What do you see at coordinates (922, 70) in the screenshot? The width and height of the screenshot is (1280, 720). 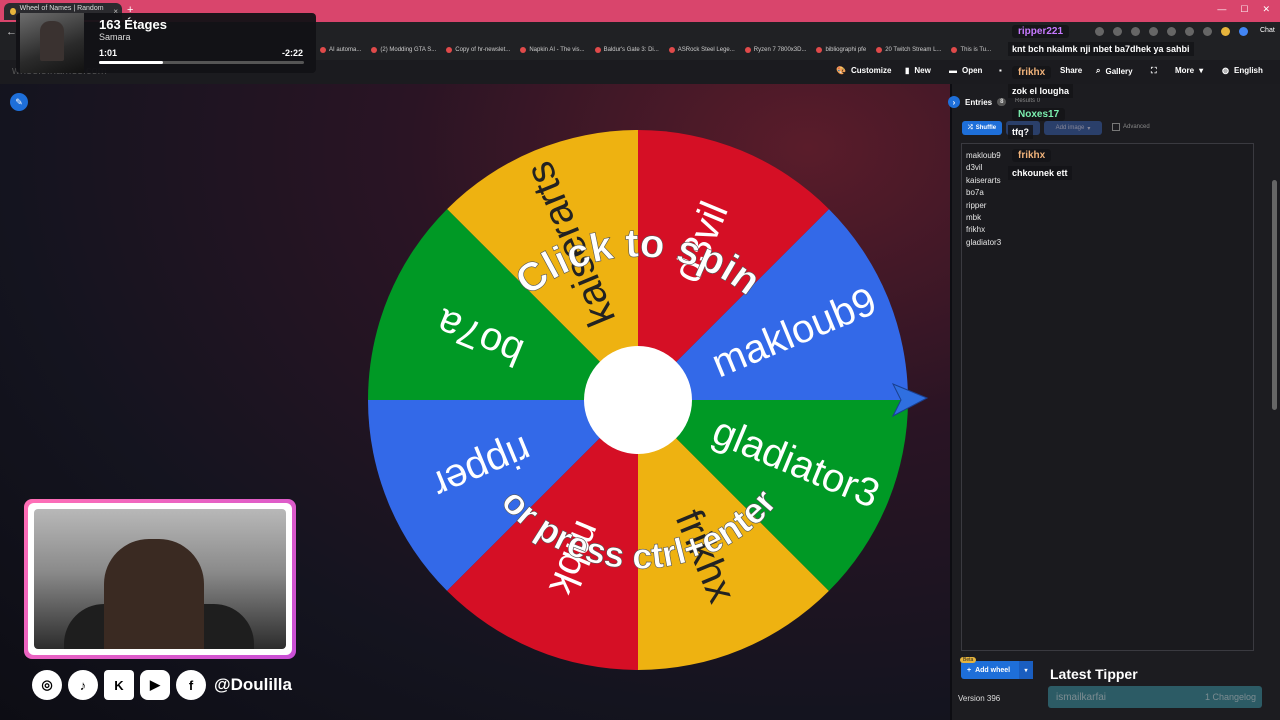 I see `new-label: New` at bounding box center [922, 70].